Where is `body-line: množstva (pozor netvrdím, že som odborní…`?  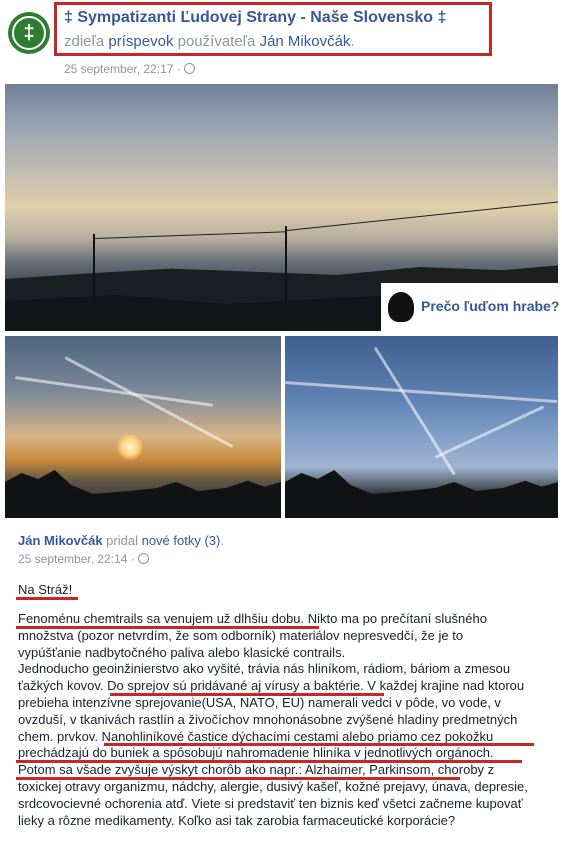
body-line: množstva (pozor netvrdím, že som odborní… is located at coordinates (241, 635).